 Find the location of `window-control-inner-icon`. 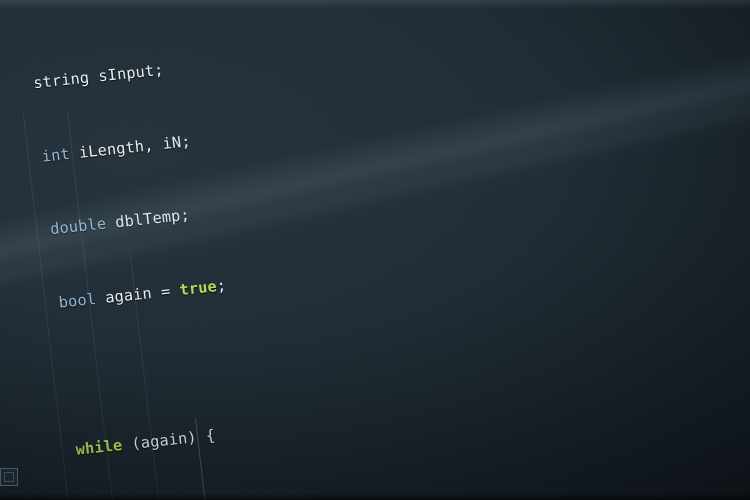

window-control-inner-icon is located at coordinates (9, 477).